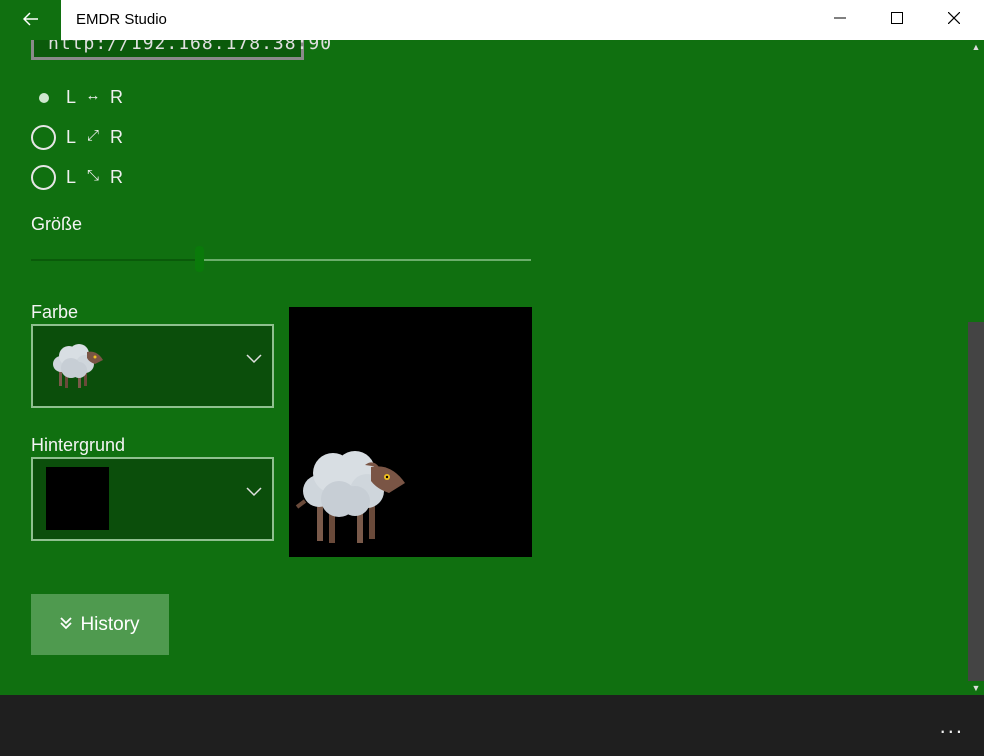 This screenshot has width=984, height=756. Describe the element at coordinates (492, 20) in the screenshot. I see `title-bar: EMDR Studio` at that location.